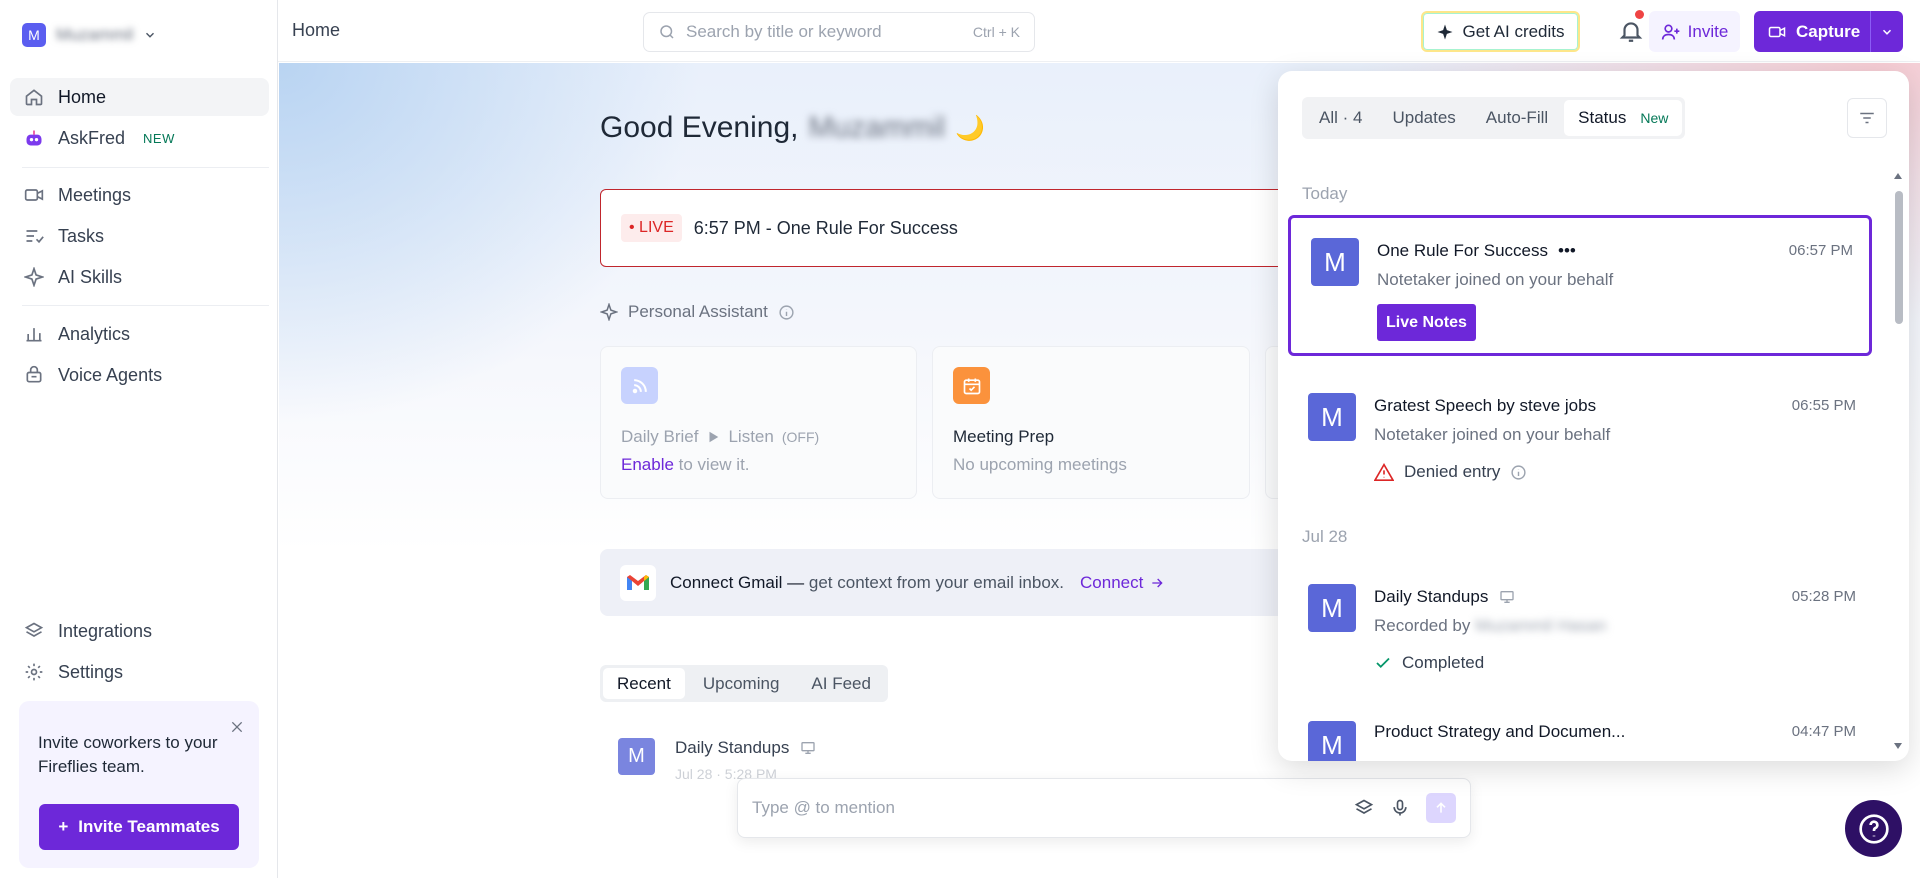 This screenshot has width=1920, height=878. Describe the element at coordinates (685, 464) in the screenshot. I see `daily-brief-sub: Enable to view it.` at that location.